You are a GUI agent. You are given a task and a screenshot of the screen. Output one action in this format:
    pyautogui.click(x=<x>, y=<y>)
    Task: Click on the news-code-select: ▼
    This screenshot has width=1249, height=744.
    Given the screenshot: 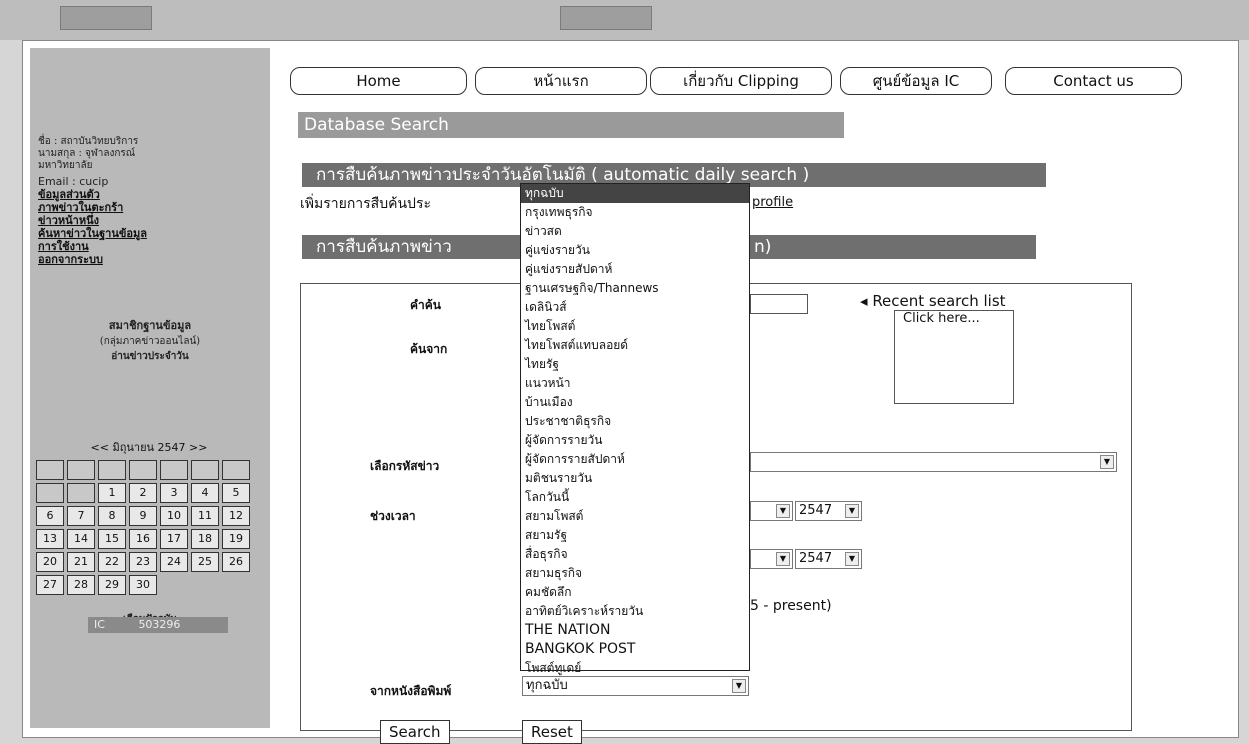 What is the action you would take?
    pyautogui.click(x=933, y=462)
    